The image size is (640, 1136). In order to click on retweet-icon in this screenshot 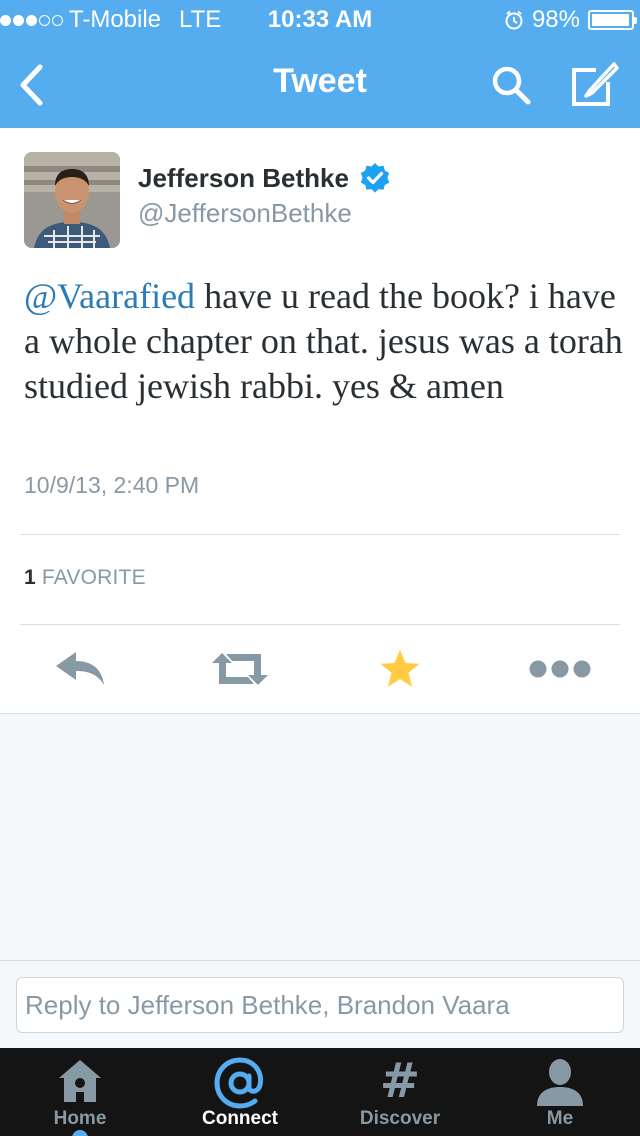, I will do `click(240, 669)`.